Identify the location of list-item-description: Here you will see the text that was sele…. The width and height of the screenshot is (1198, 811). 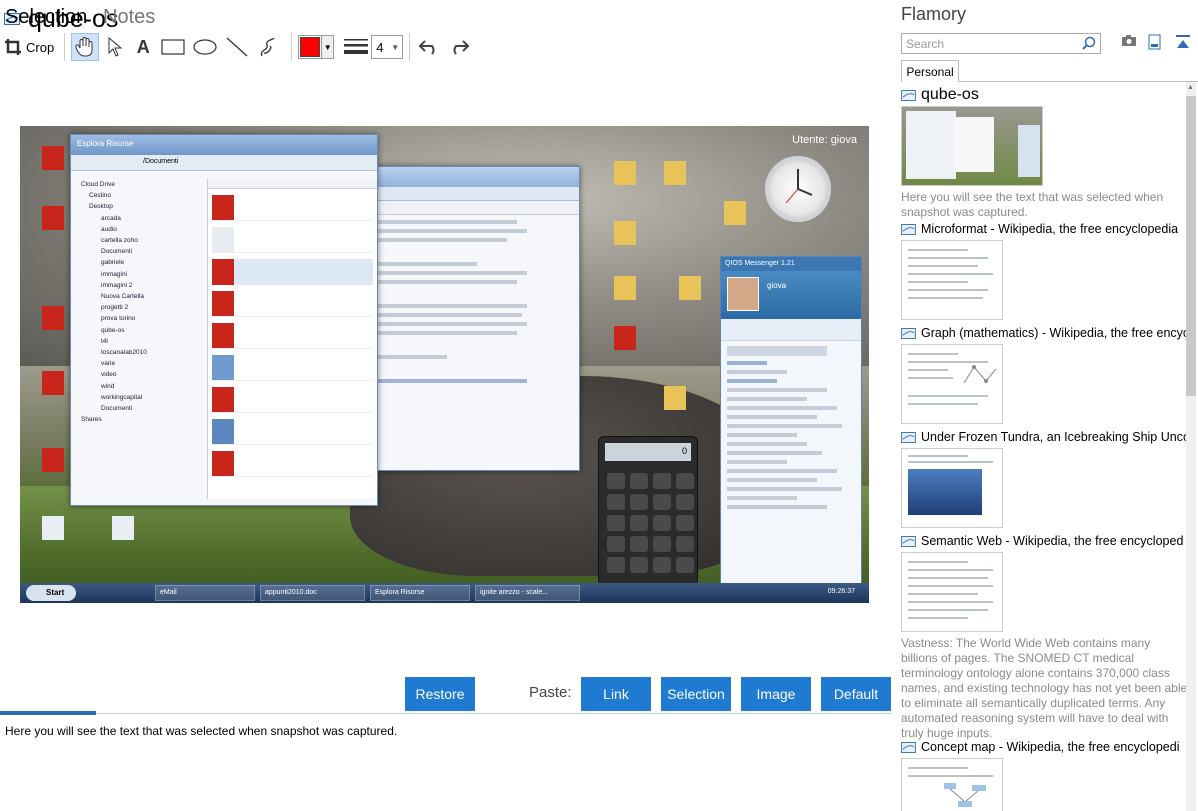
(1032, 204).